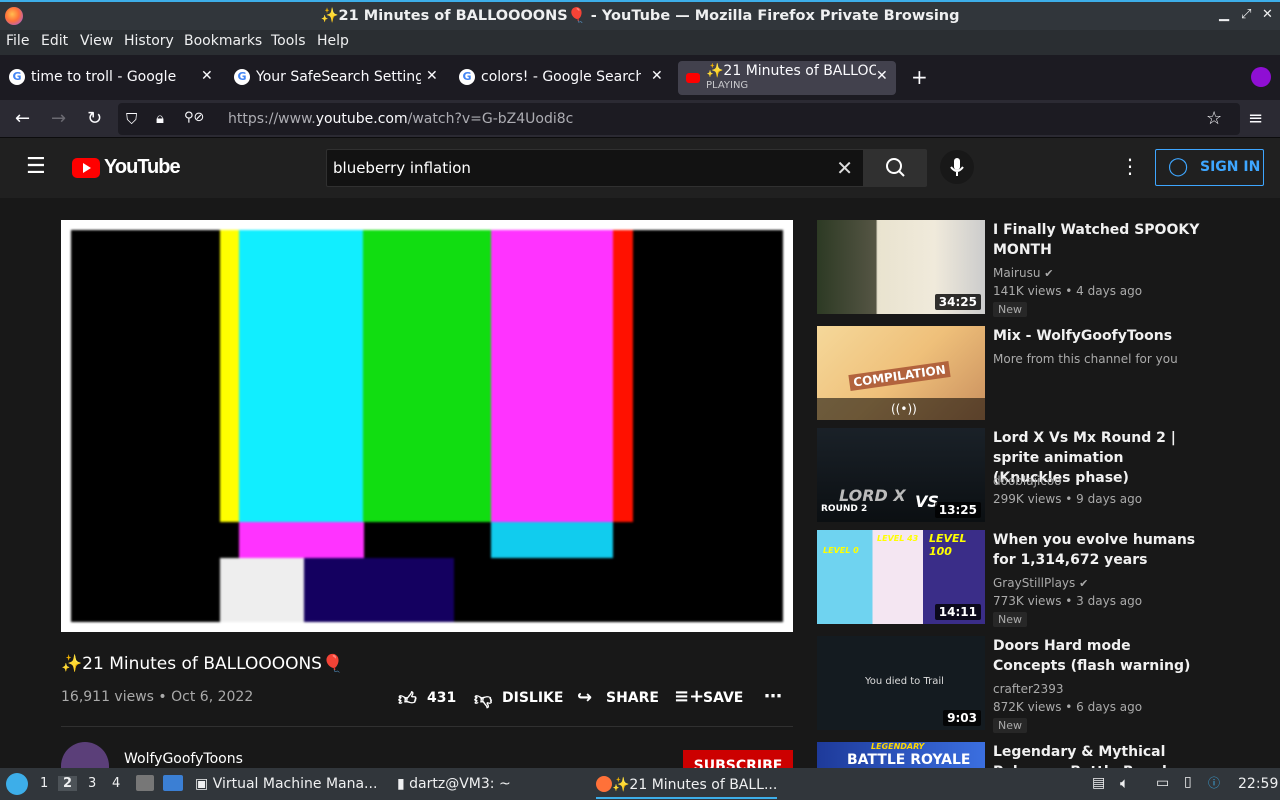  Describe the element at coordinates (202, 664) in the screenshot. I see `video-title: ✨21 Minutes of BALLOOOONS🎈` at that location.